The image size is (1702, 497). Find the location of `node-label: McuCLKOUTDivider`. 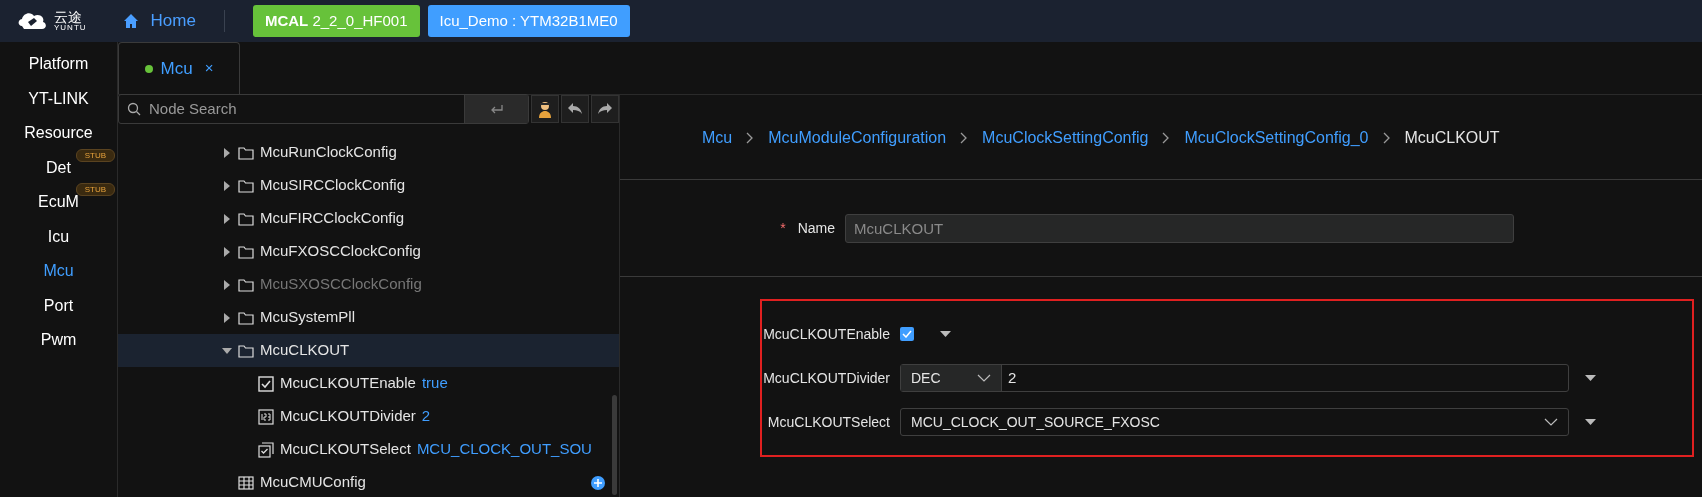

node-label: McuCLKOUTDivider is located at coordinates (348, 416).